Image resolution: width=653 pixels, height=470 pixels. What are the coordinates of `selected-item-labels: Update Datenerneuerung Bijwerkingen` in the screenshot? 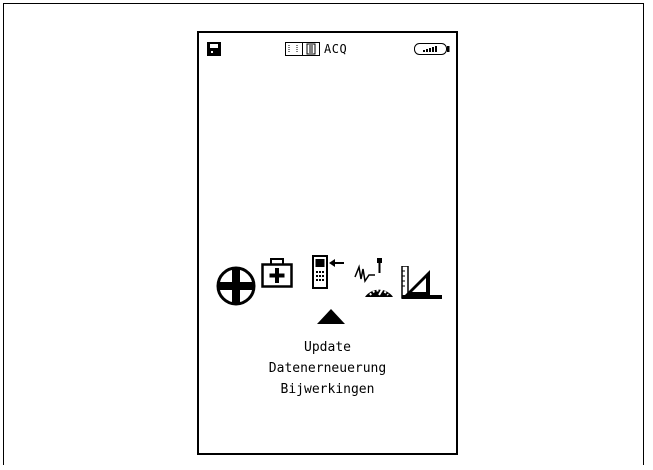 It's located at (327, 368).